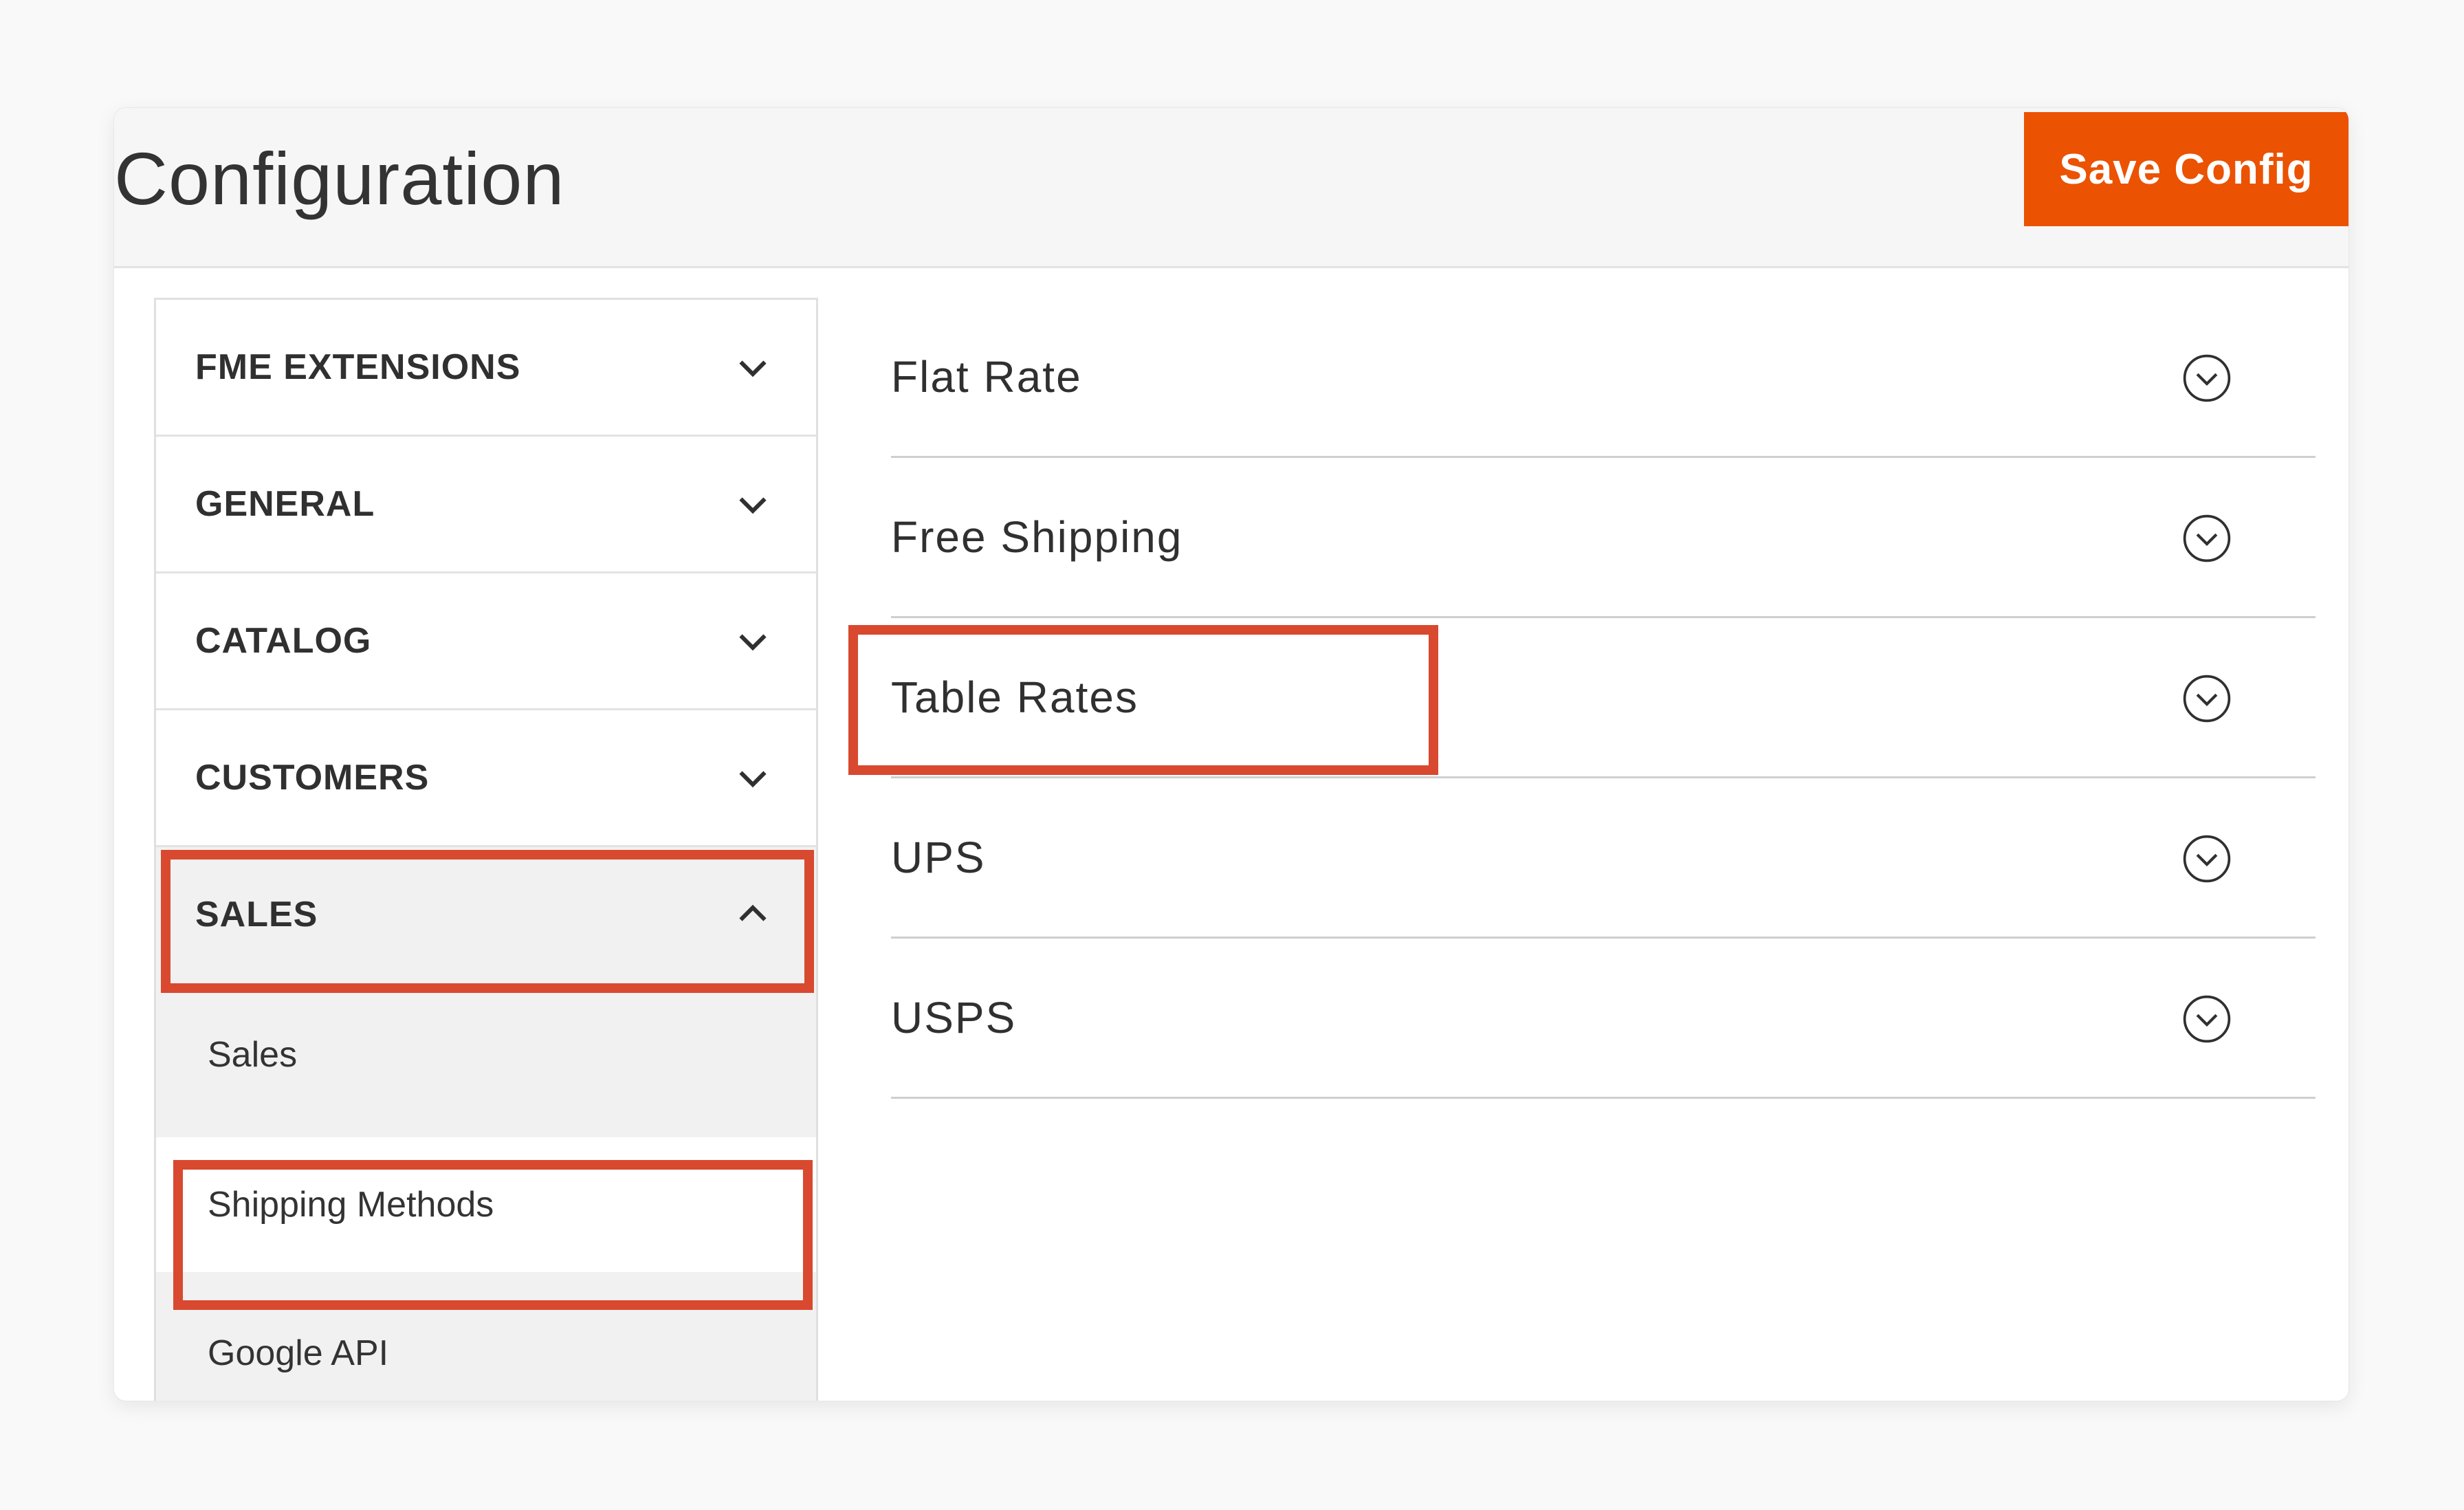 This screenshot has height=1510, width=2464. What do you see at coordinates (256, 914) in the screenshot?
I see `sidebar-item-label: SALES` at bounding box center [256, 914].